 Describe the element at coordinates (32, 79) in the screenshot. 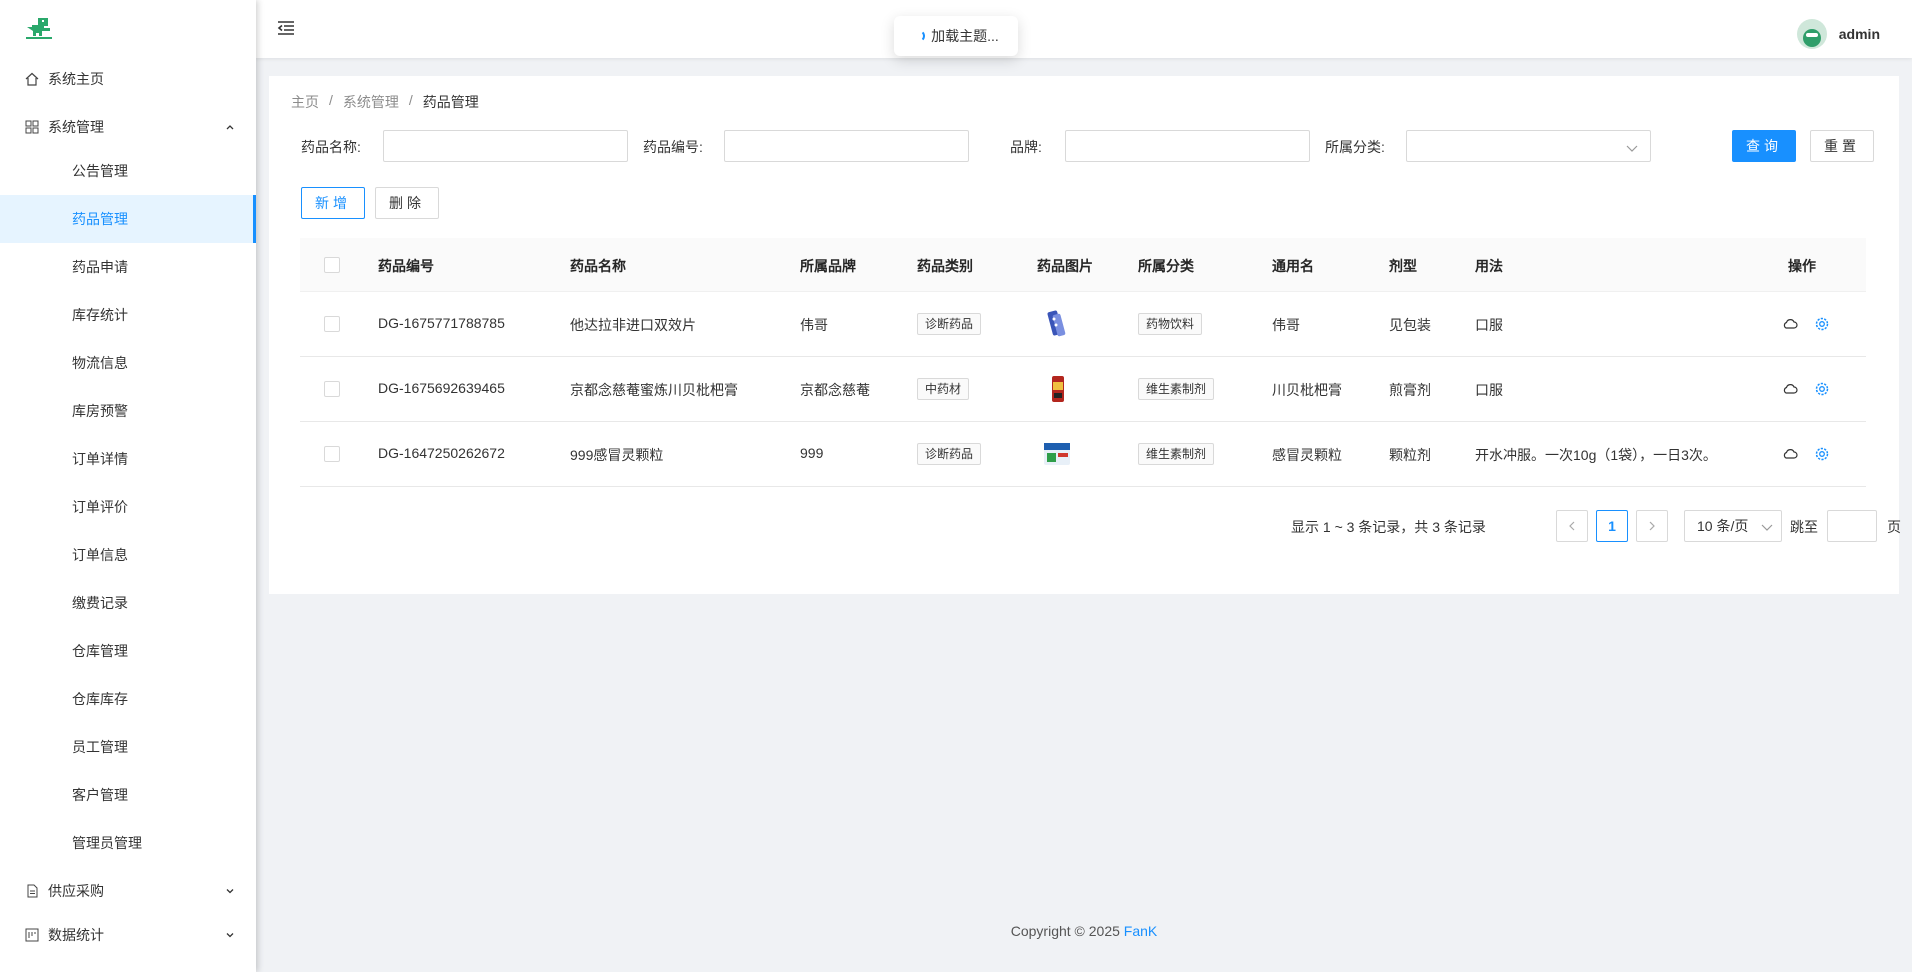

I see `home-icon` at that location.